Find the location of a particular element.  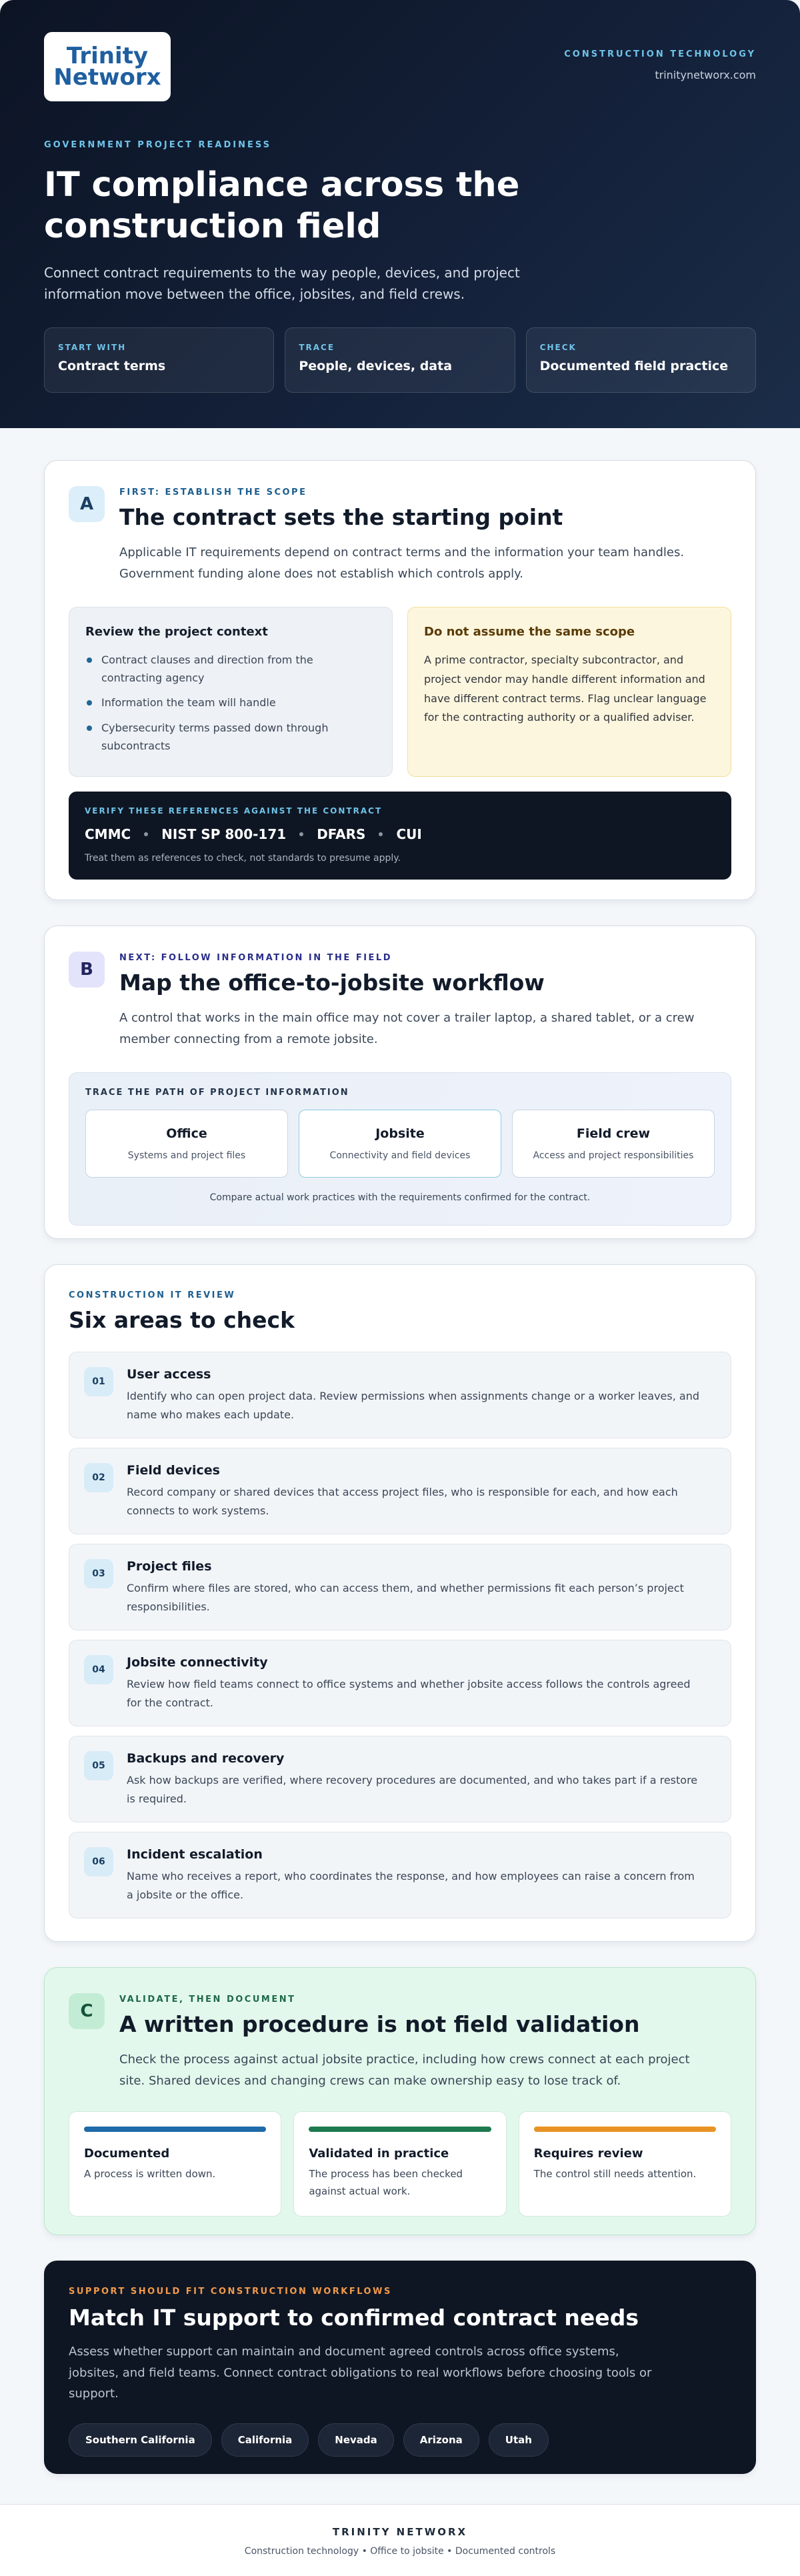

status-title: Validated in practice is located at coordinates (379, 2154).